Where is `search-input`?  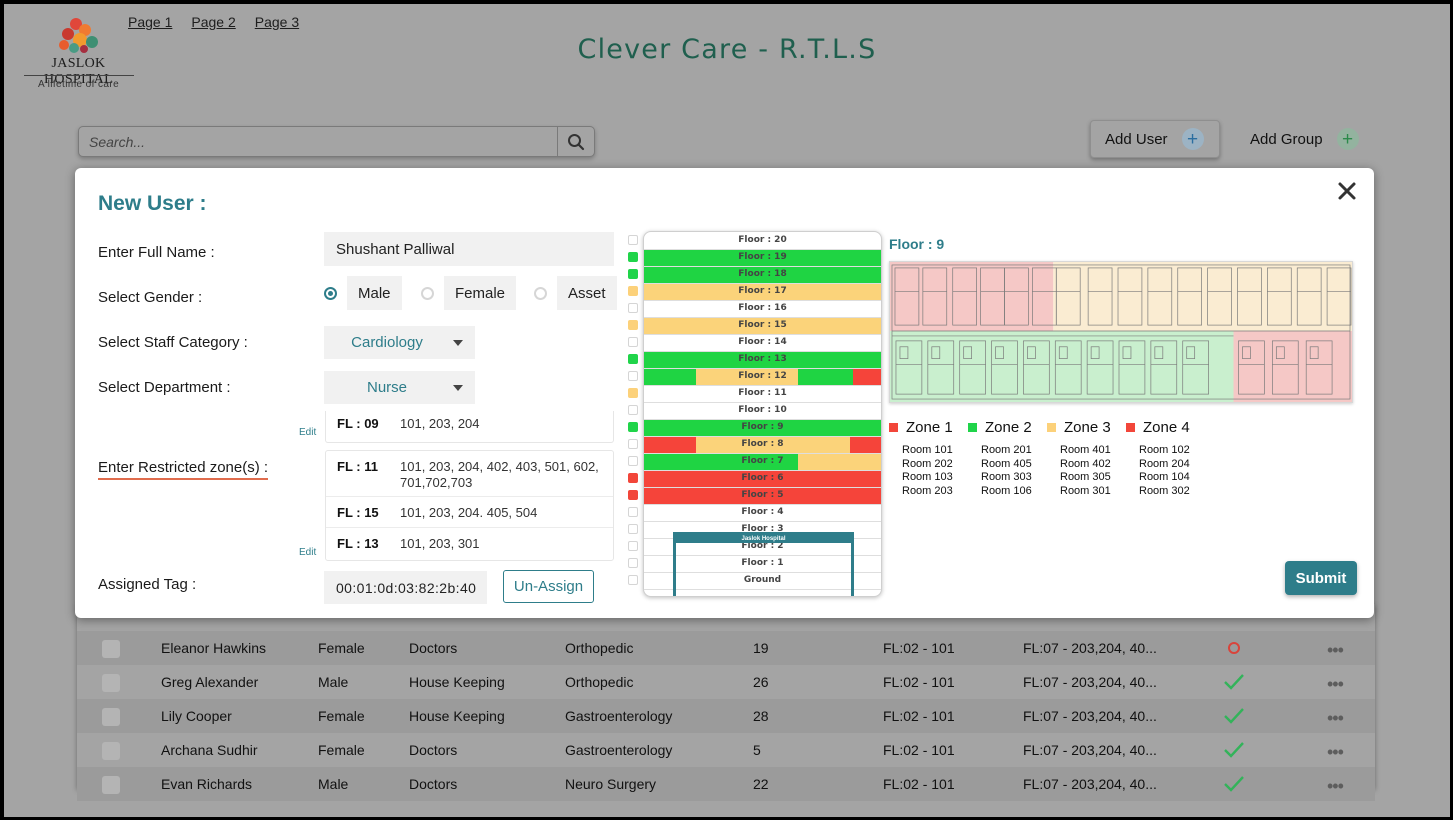
search-input is located at coordinates (318, 141).